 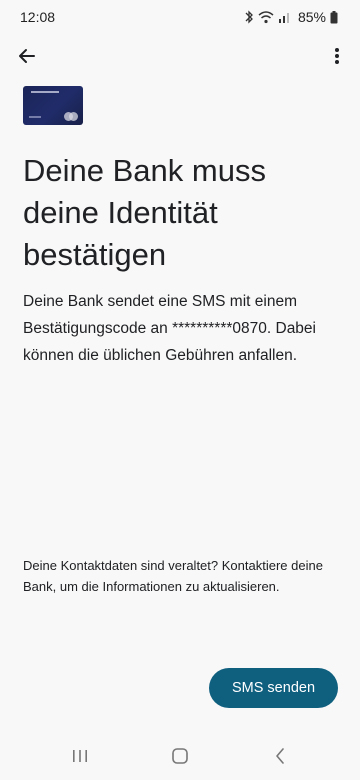 I want to click on battery-percent: 85%, so click(x=311, y=17).